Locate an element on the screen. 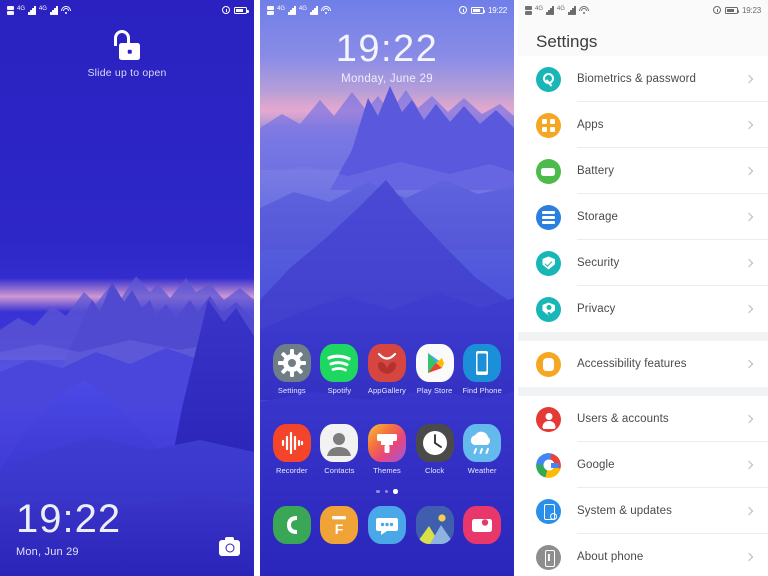 This screenshot has width=768, height=576. settings-item-label: Biometrics & password is located at coordinates (637, 79).